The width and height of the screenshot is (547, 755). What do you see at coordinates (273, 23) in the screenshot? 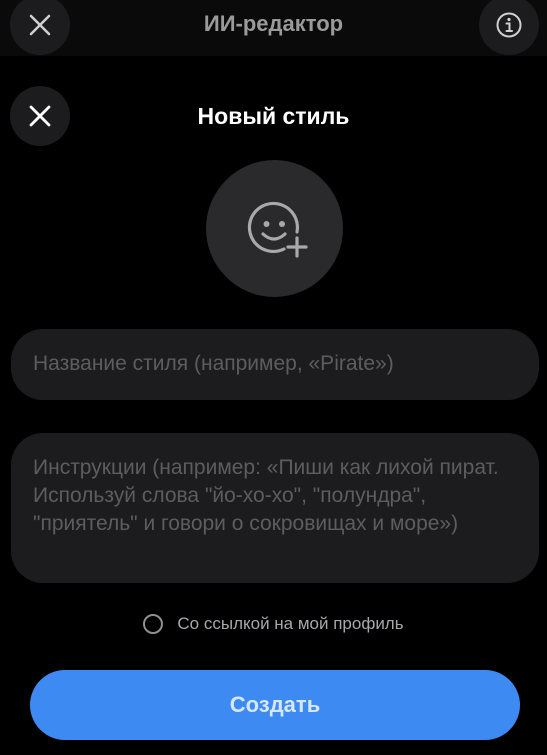
I see `app-title: ИИ-редактор` at bounding box center [273, 23].